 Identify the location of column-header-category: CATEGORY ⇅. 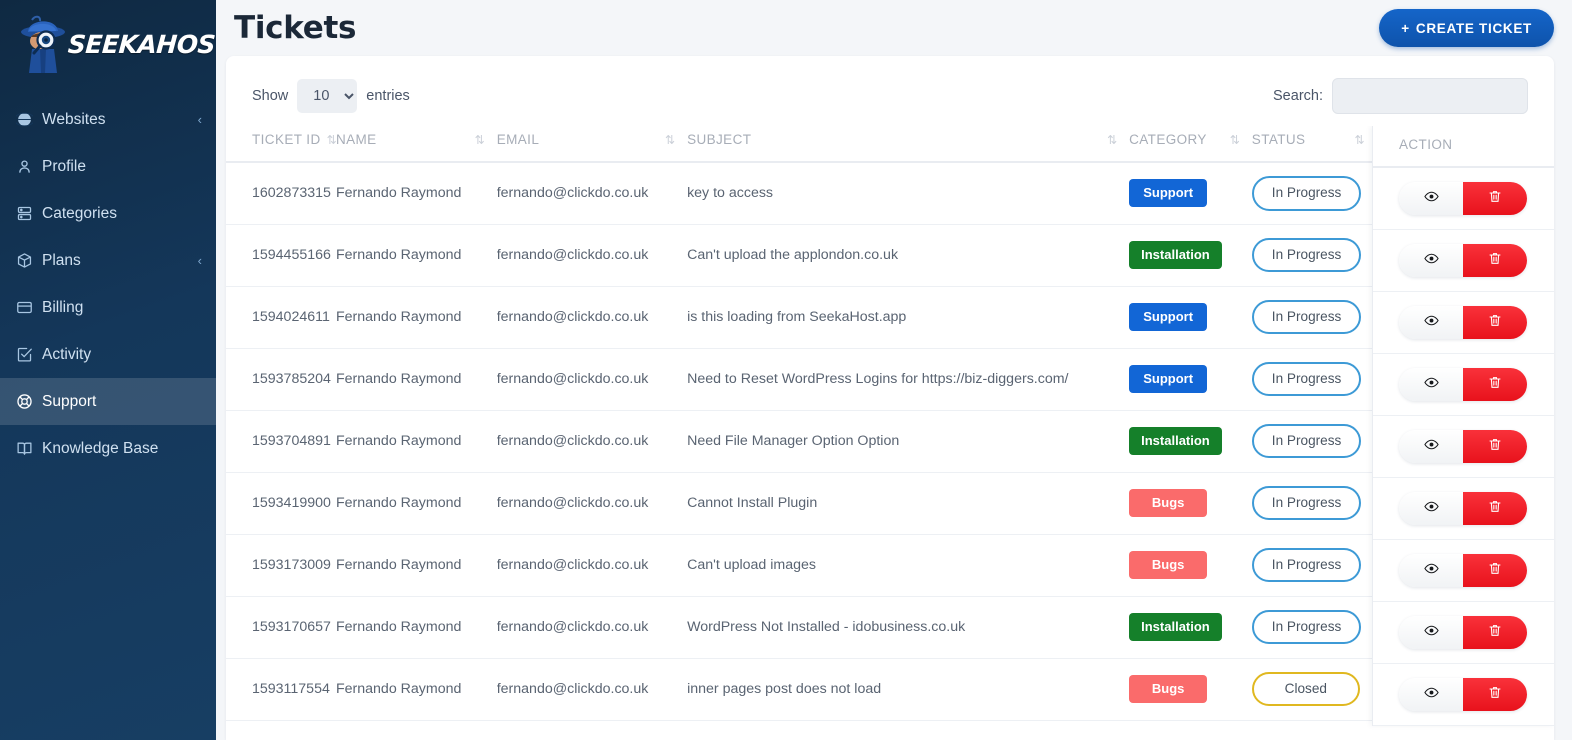
(1190, 144).